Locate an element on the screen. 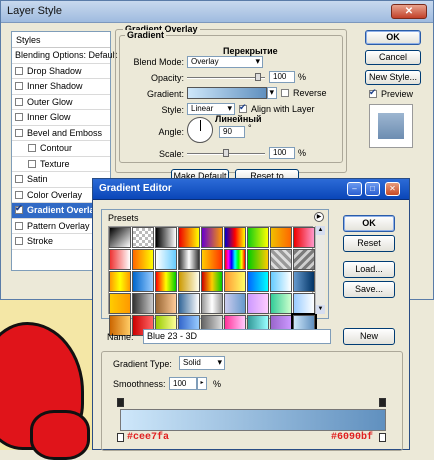  styles-list-header: Styles is located at coordinates (61, 40).